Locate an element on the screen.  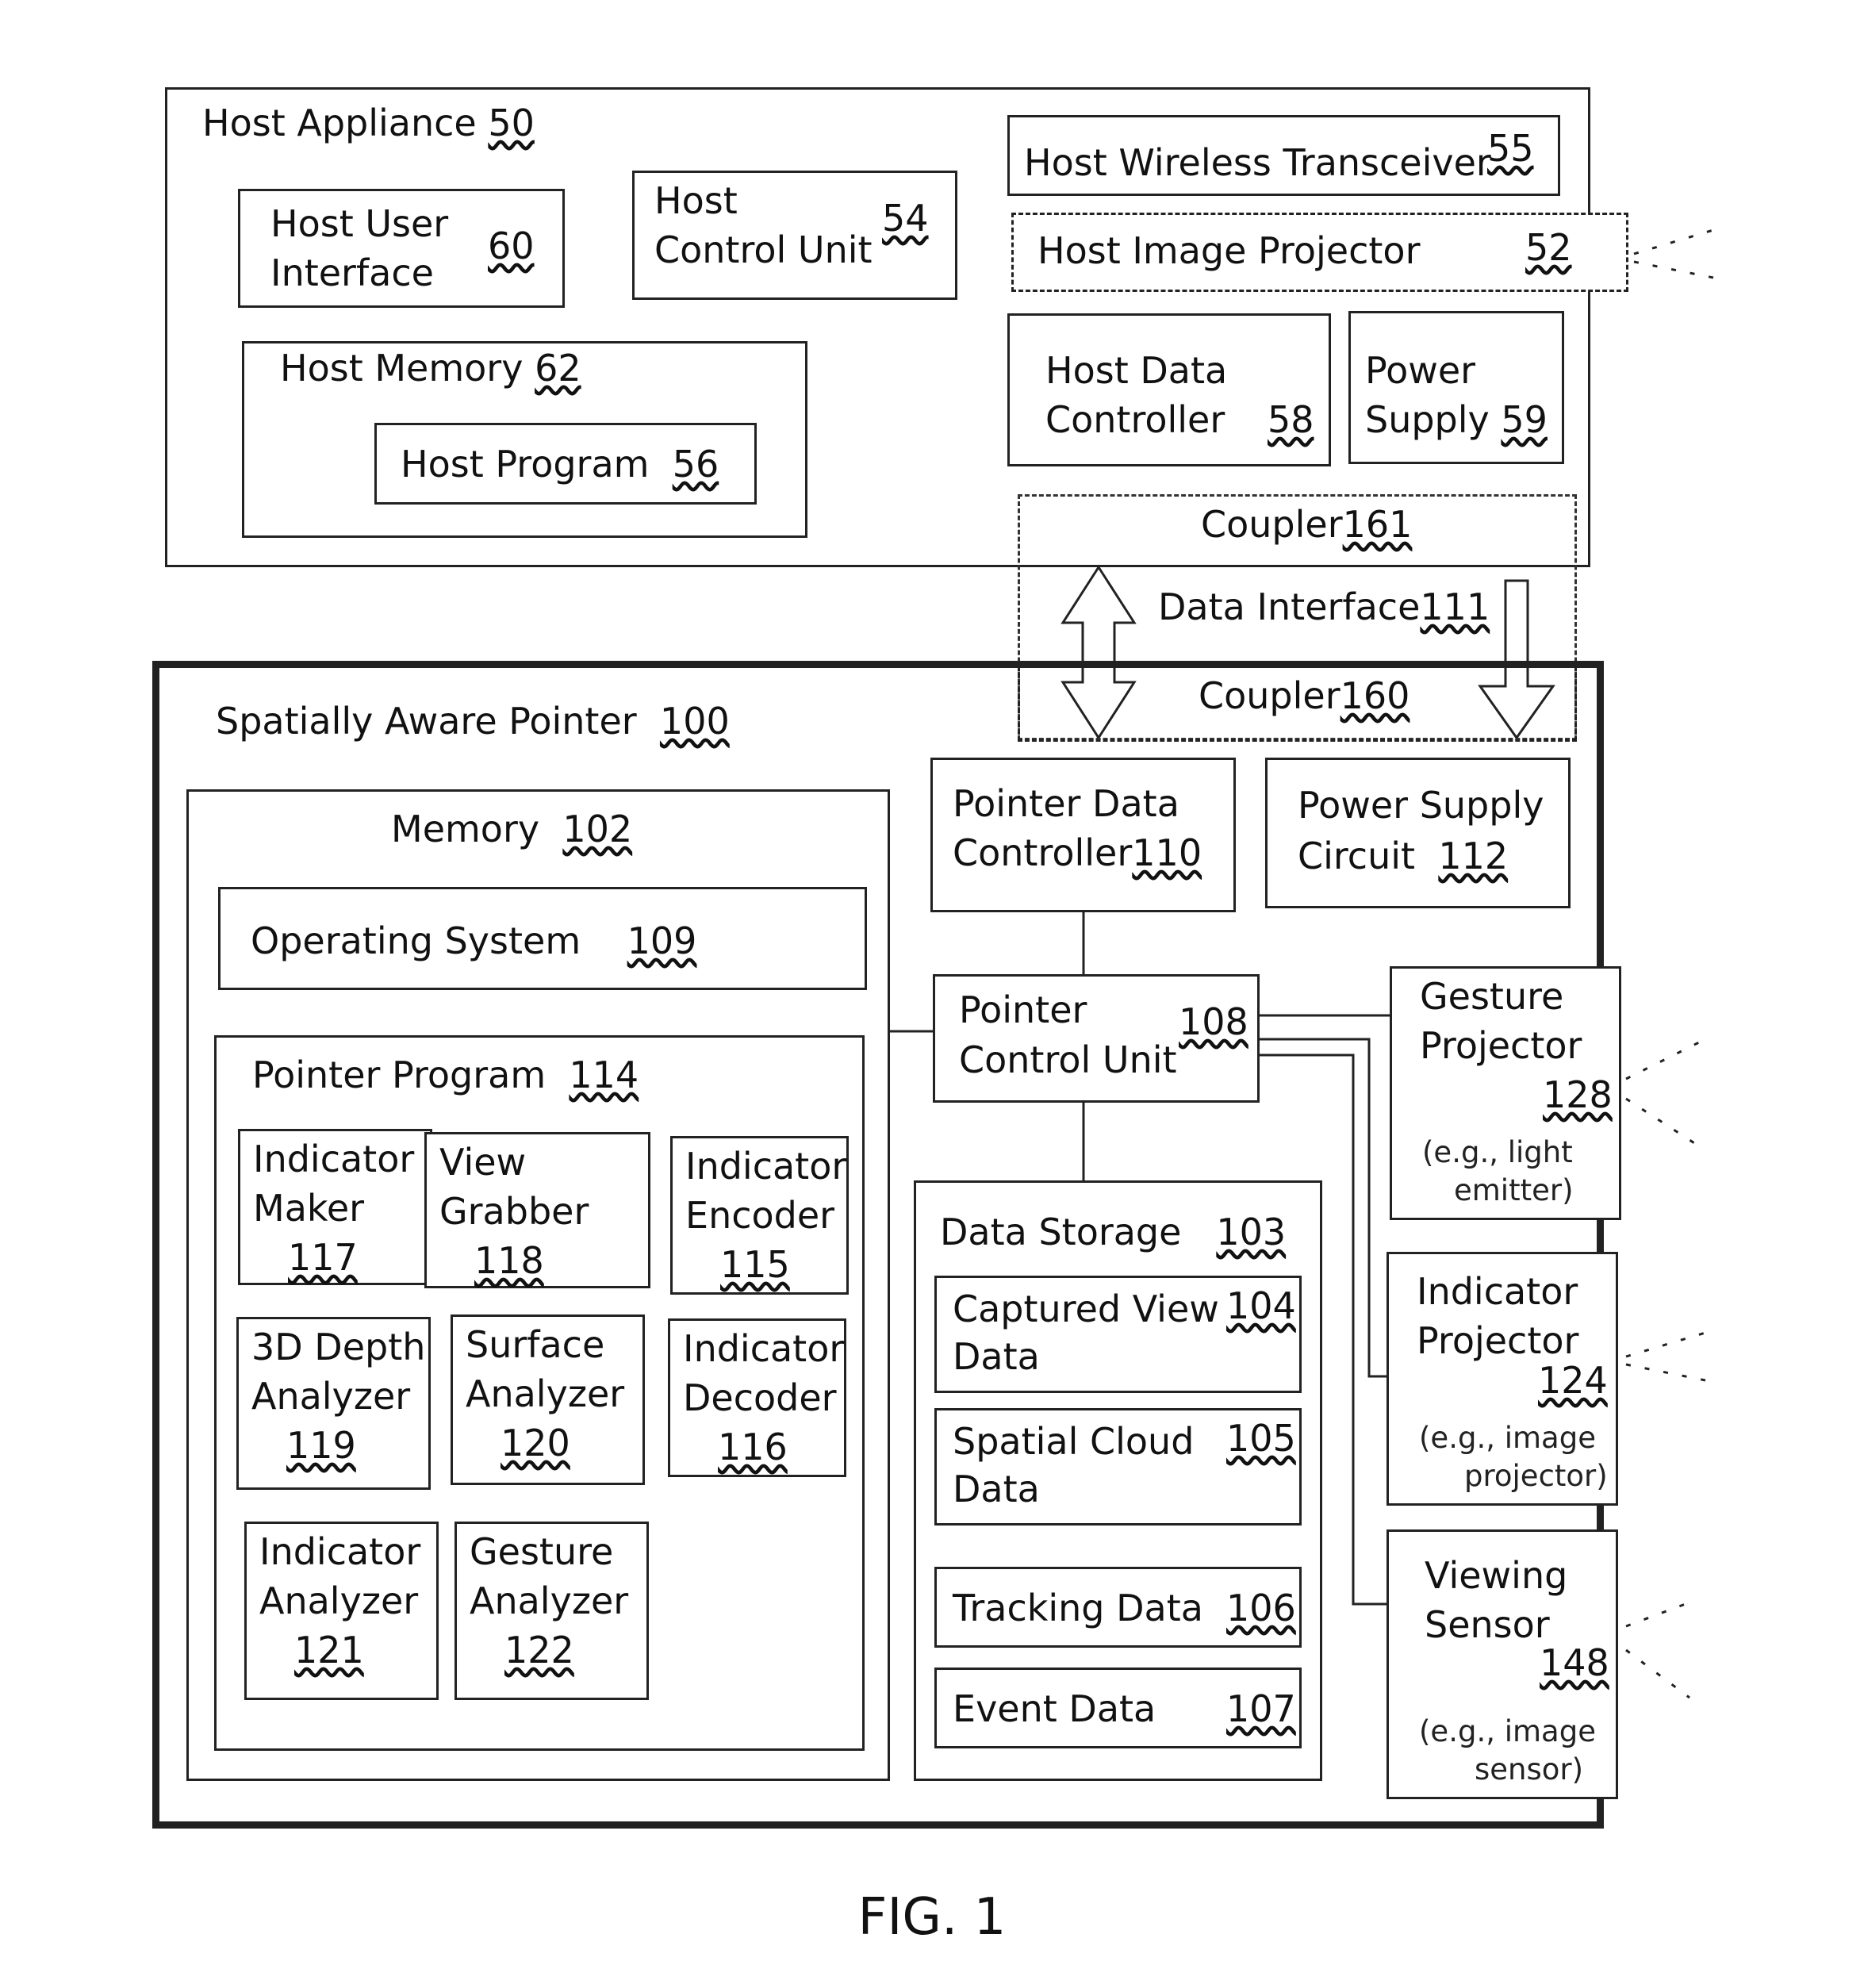
module-number: 115 is located at coordinates (755, 1265).